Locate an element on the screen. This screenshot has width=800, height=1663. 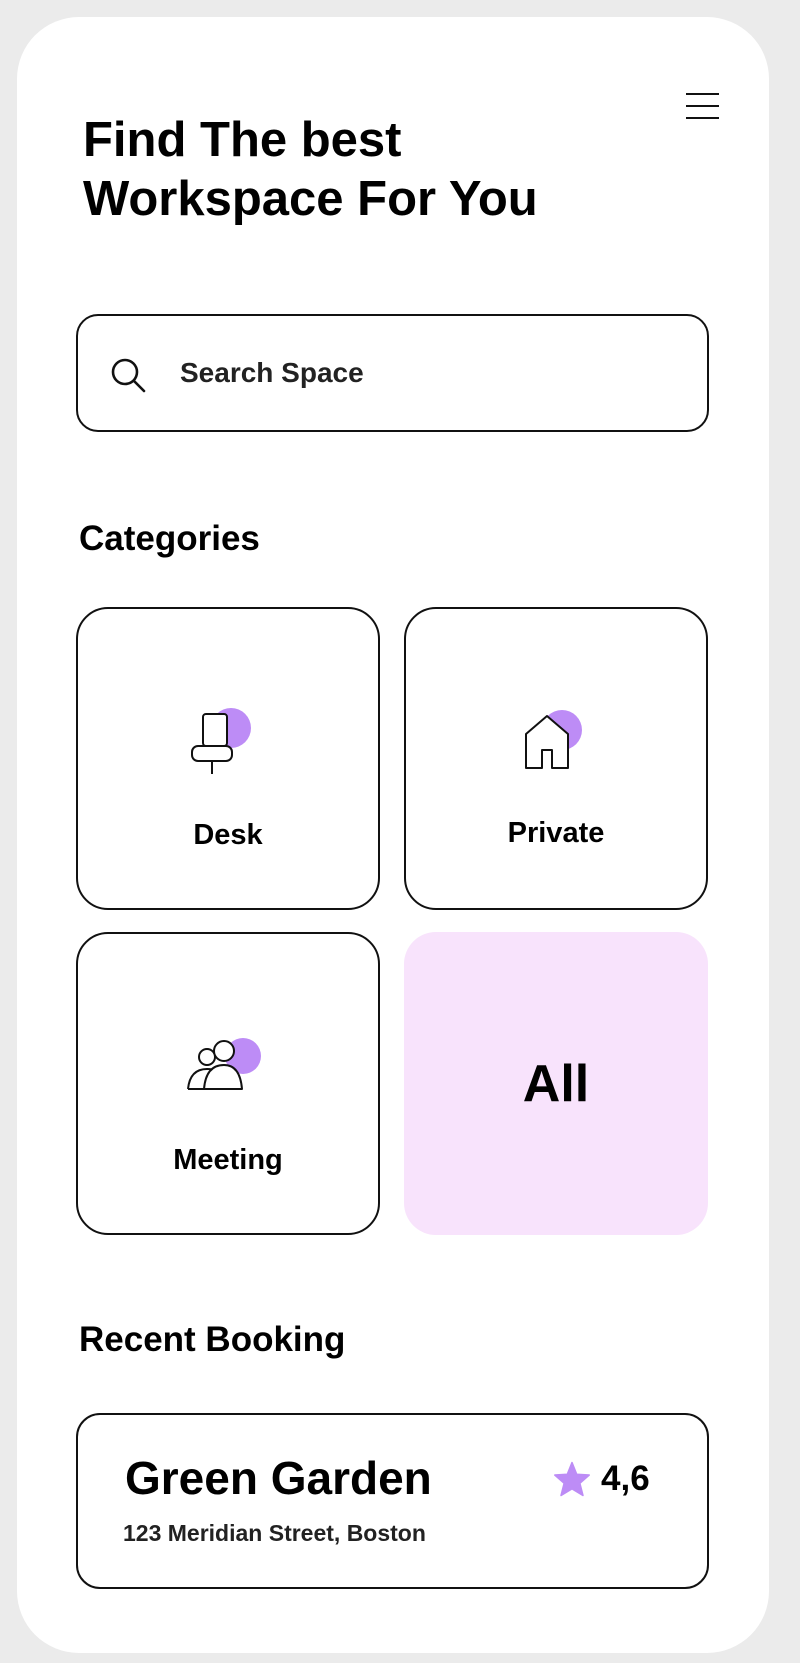
categories-heading: Categories is located at coordinates (169, 538).